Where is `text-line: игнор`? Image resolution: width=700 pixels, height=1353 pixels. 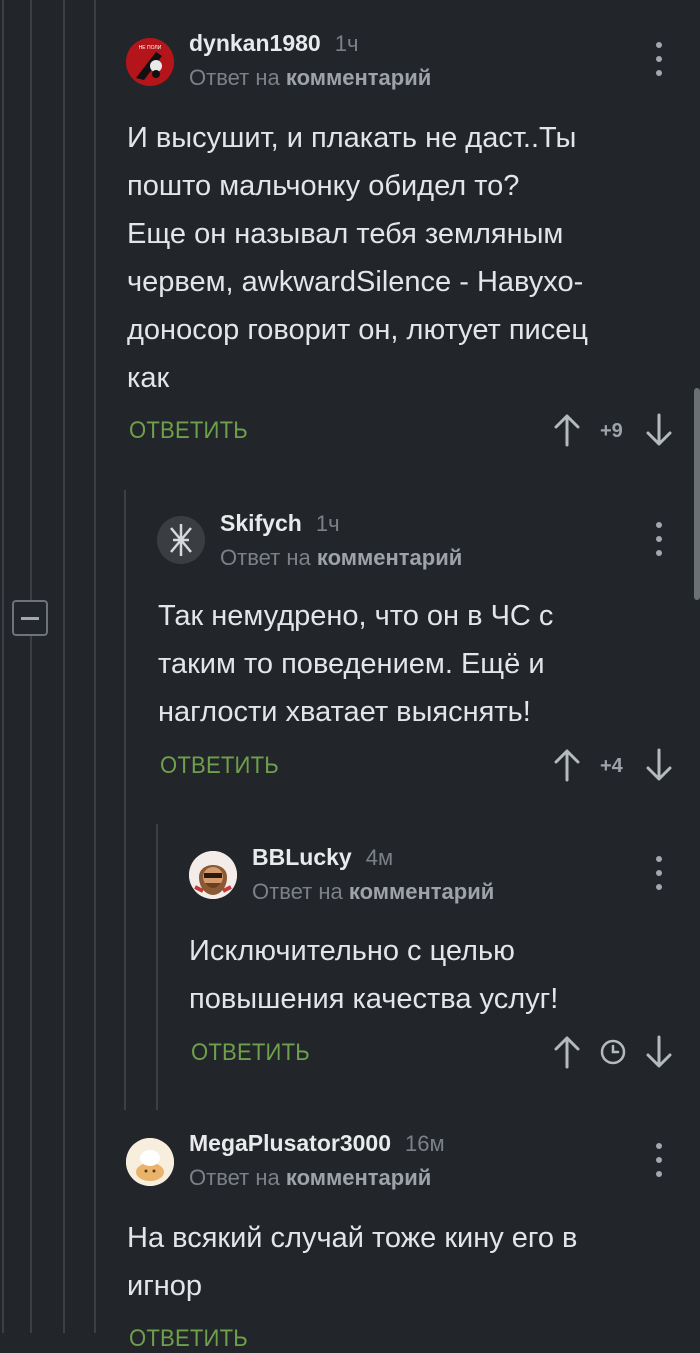 text-line: игнор is located at coordinates (165, 1286).